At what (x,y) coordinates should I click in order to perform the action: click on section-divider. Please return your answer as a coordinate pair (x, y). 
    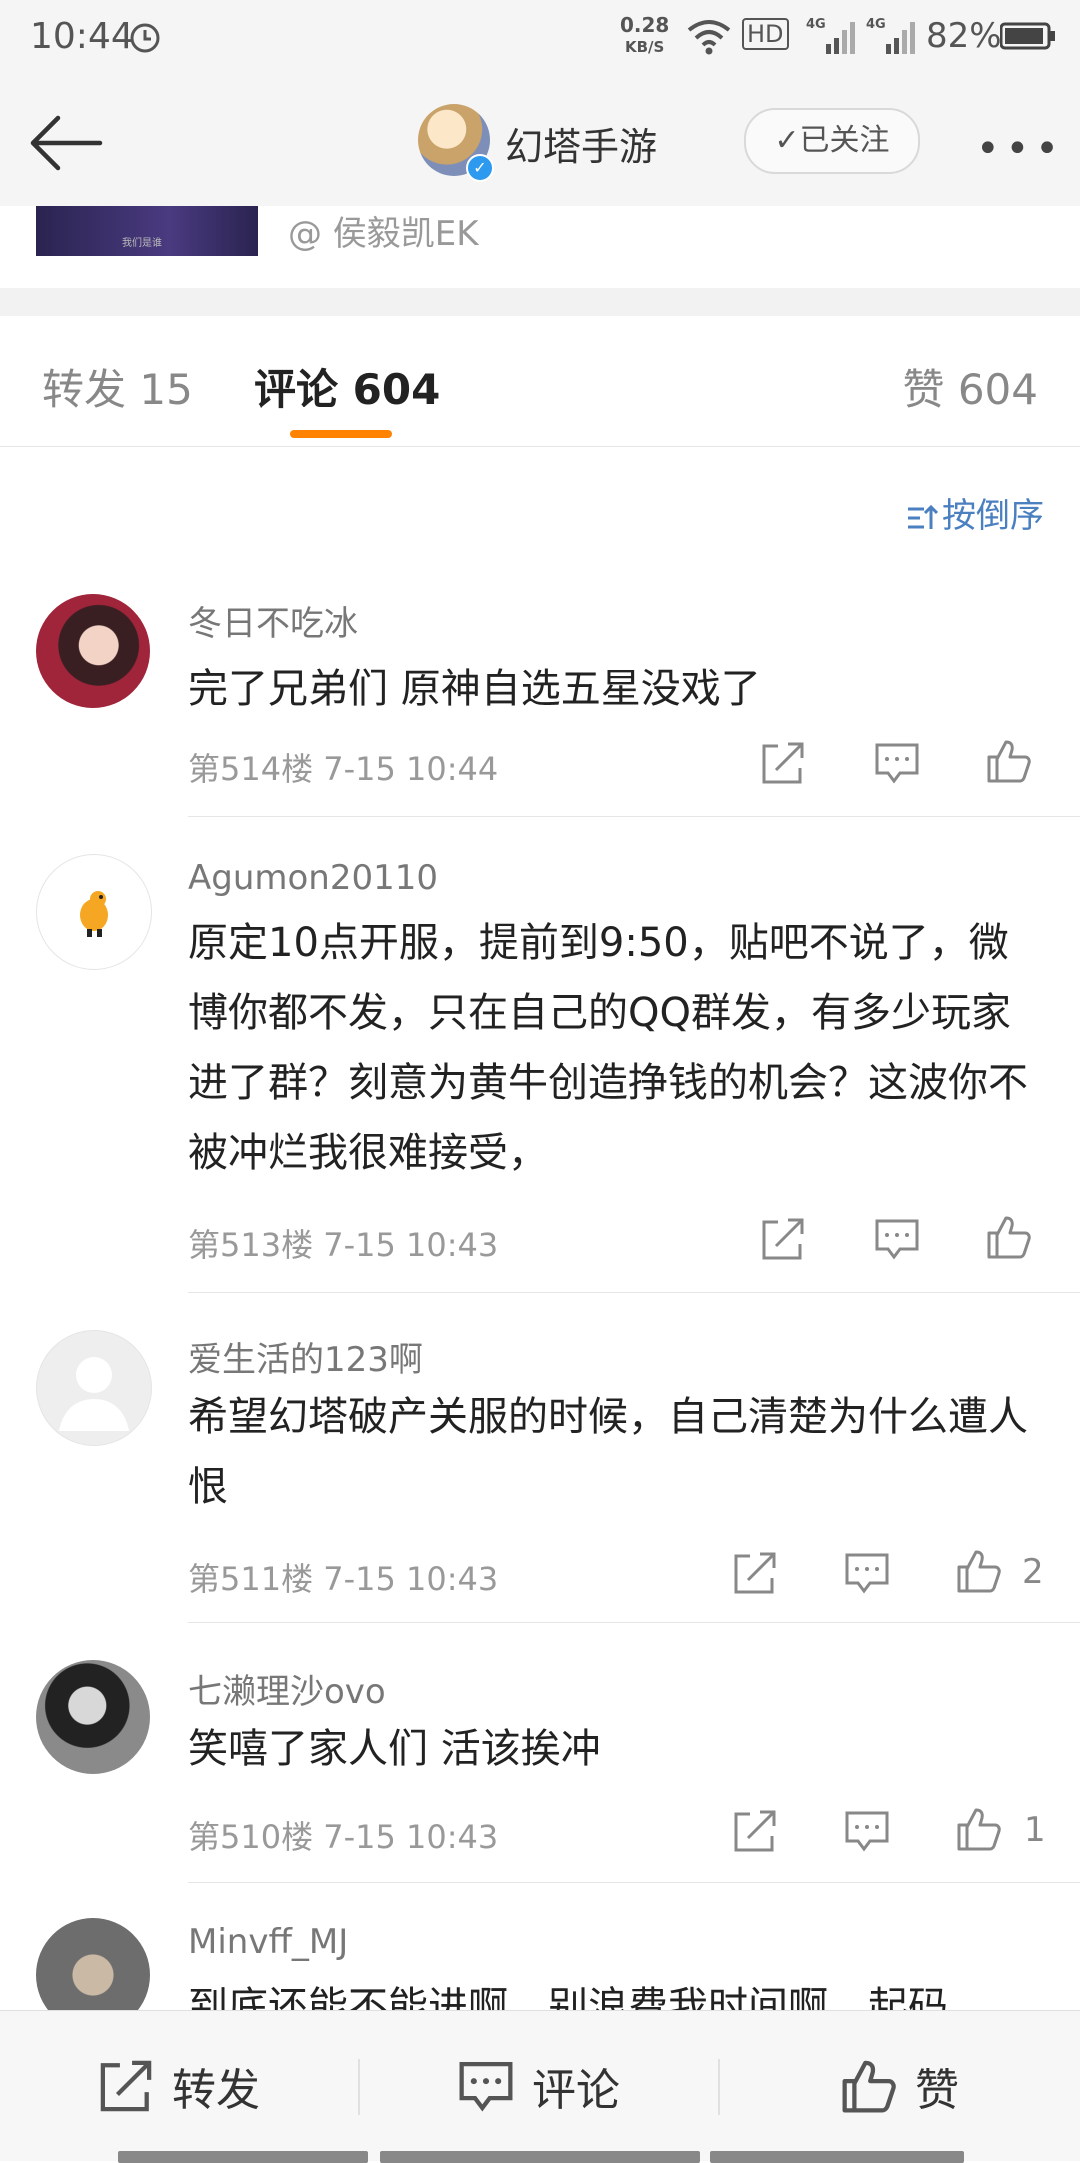
    Looking at the image, I should click on (540, 302).